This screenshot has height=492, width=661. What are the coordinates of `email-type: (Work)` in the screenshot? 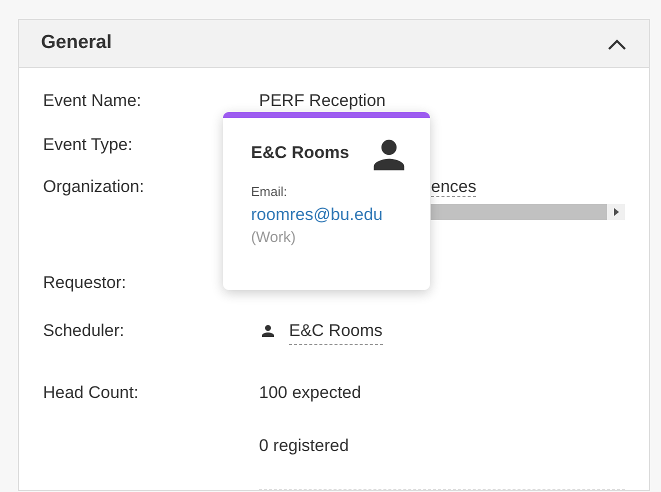 It's located at (274, 238).